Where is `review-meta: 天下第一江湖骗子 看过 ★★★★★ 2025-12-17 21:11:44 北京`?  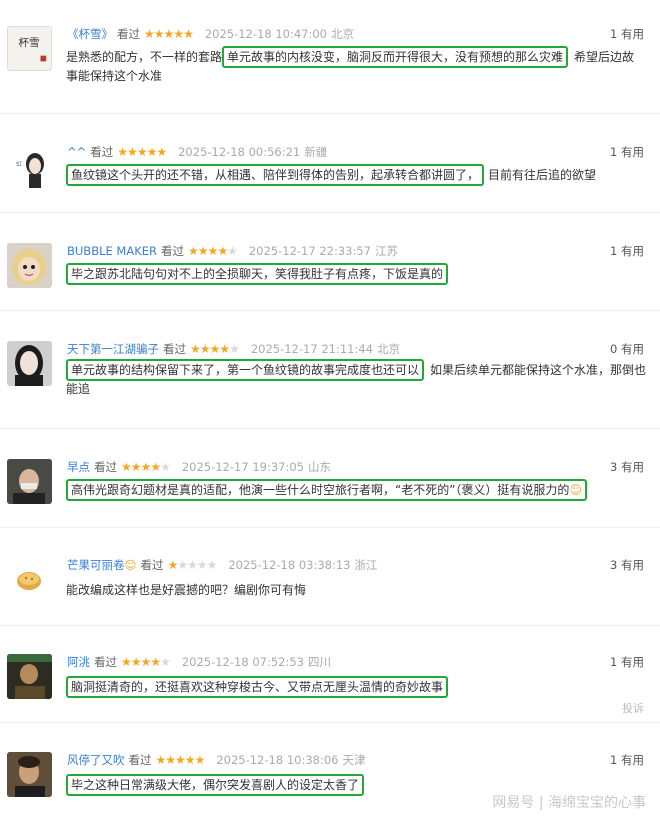
review-meta: 天下第一江湖骗子 看过 ★★★★★ 2025-12-17 21:11:44 北京 is located at coordinates (233, 349).